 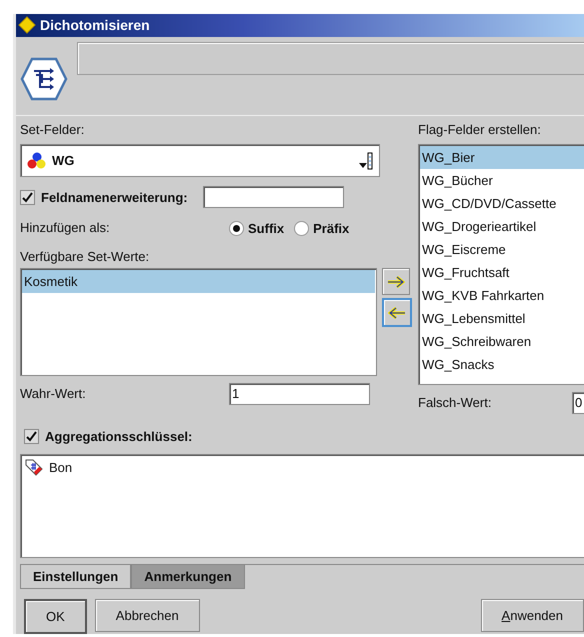 What do you see at coordinates (578, 403) in the screenshot?
I see `input-field: 0` at bounding box center [578, 403].